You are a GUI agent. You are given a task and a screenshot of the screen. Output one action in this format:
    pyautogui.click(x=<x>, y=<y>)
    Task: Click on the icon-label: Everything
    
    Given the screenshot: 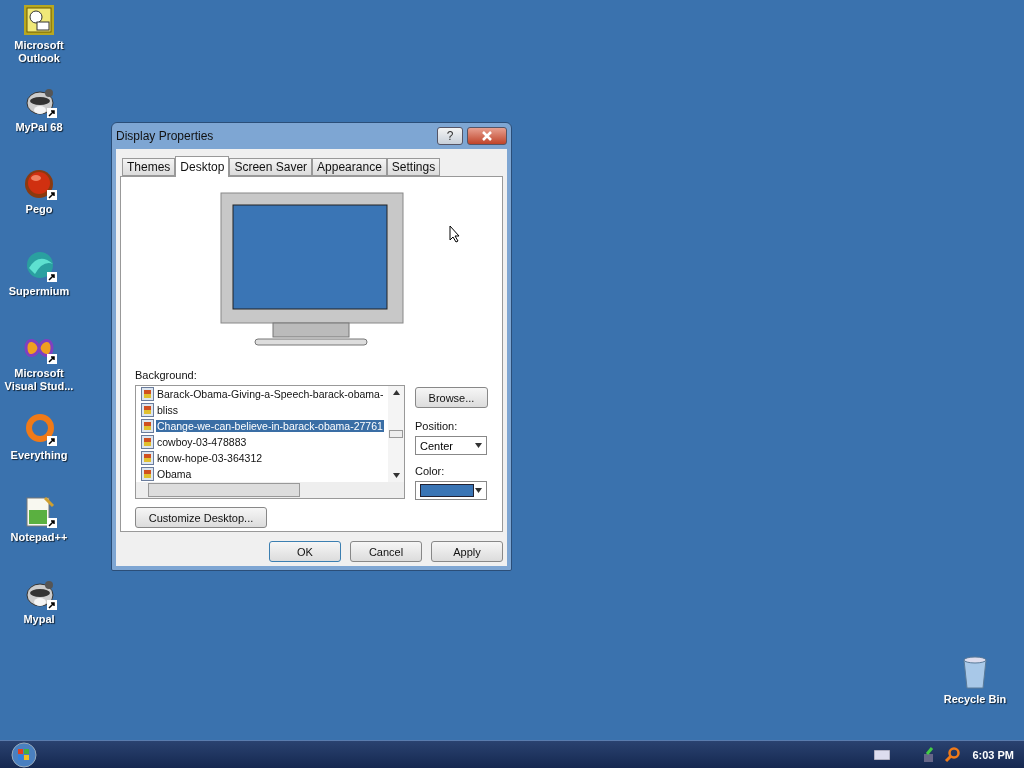 What is the action you would take?
    pyautogui.click(x=39, y=455)
    